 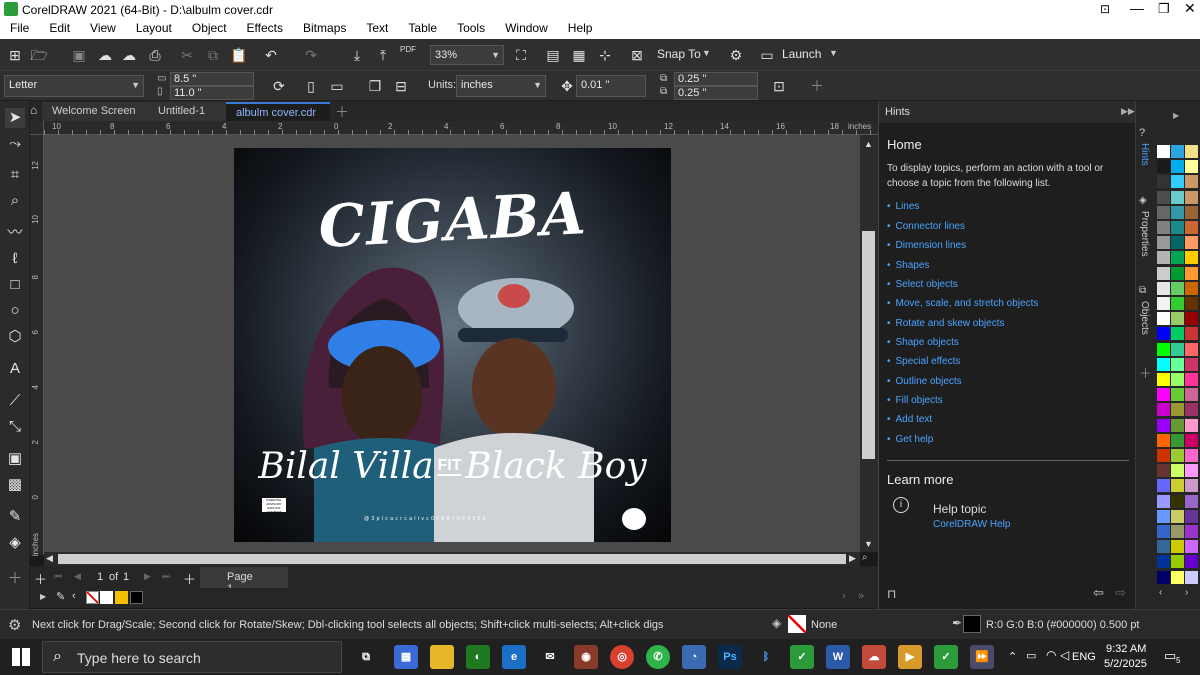 I want to click on artistic-media-icon: ℓ, so click(x=15, y=259).